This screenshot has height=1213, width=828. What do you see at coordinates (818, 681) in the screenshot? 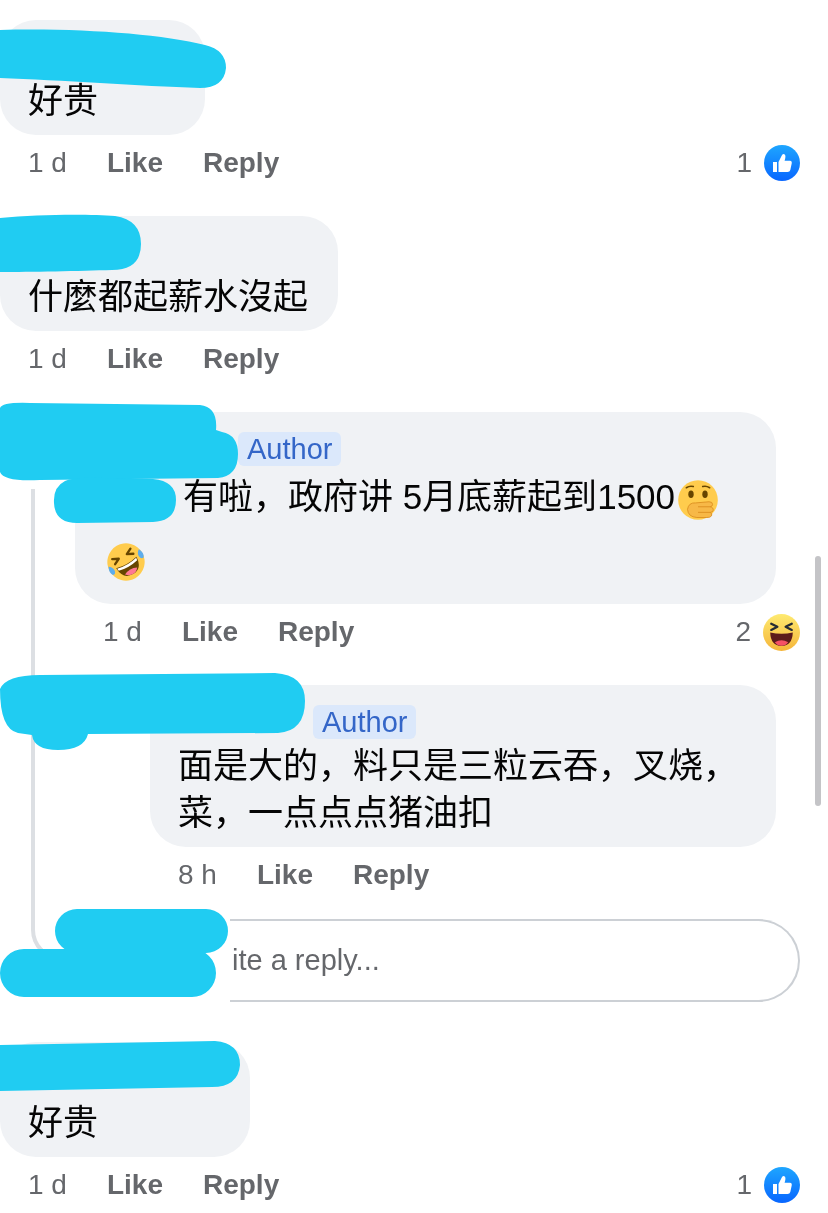
I see `scrollbar-thumb` at bounding box center [818, 681].